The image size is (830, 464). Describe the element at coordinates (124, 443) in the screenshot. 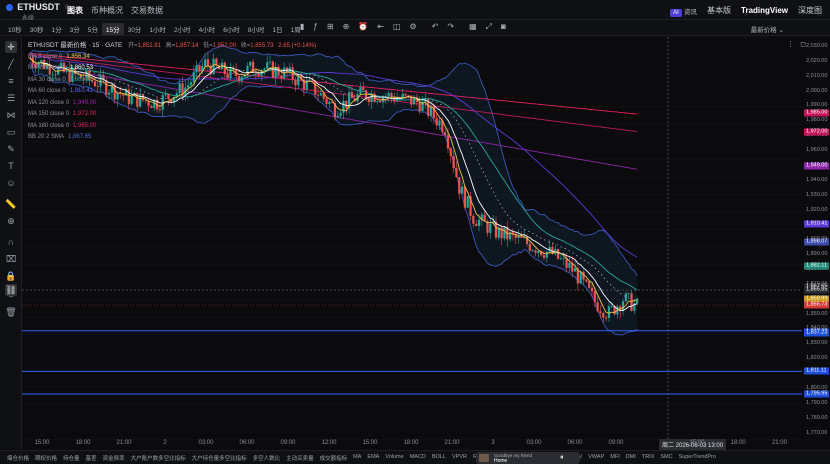

I see `time-tick-label: 21:00` at that location.